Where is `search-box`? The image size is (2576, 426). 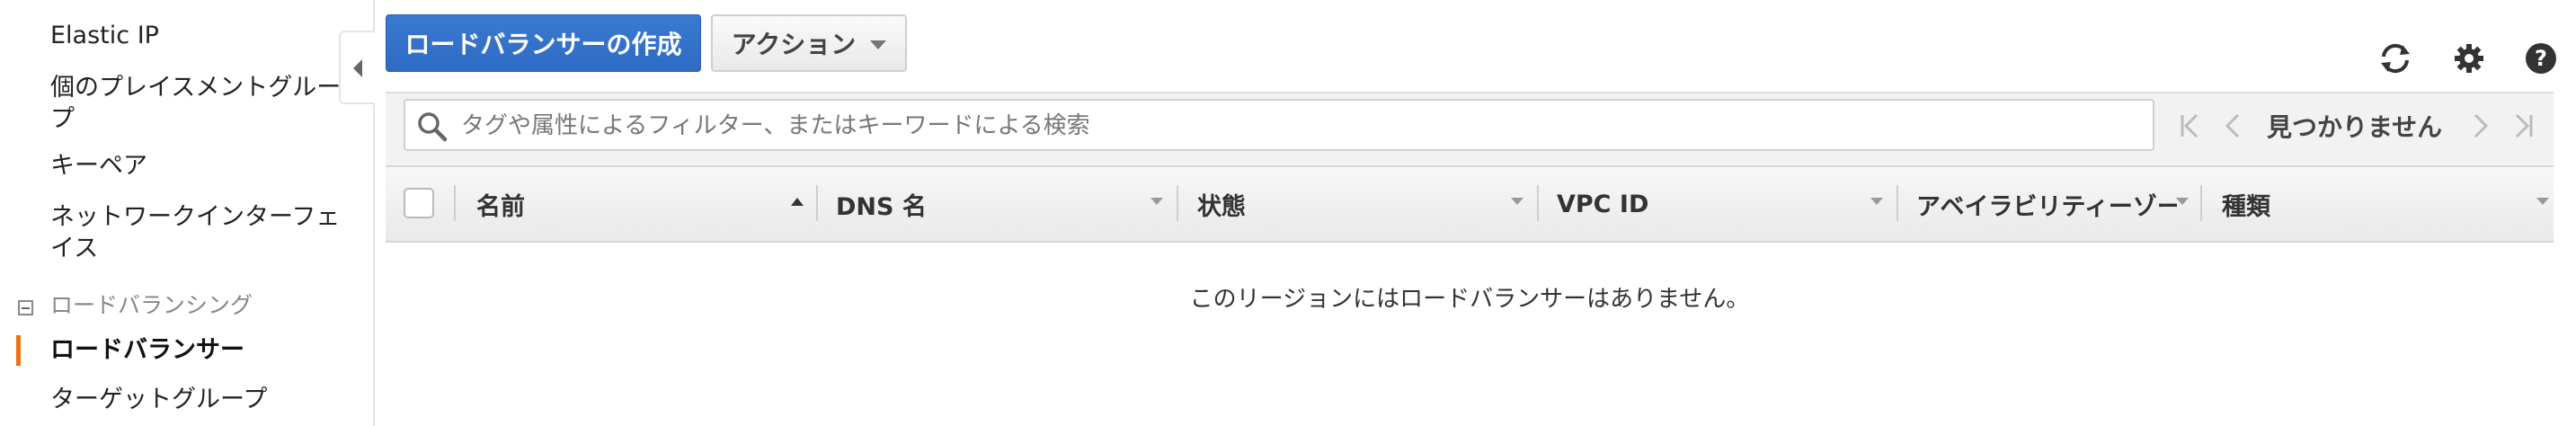
search-box is located at coordinates (1279, 125).